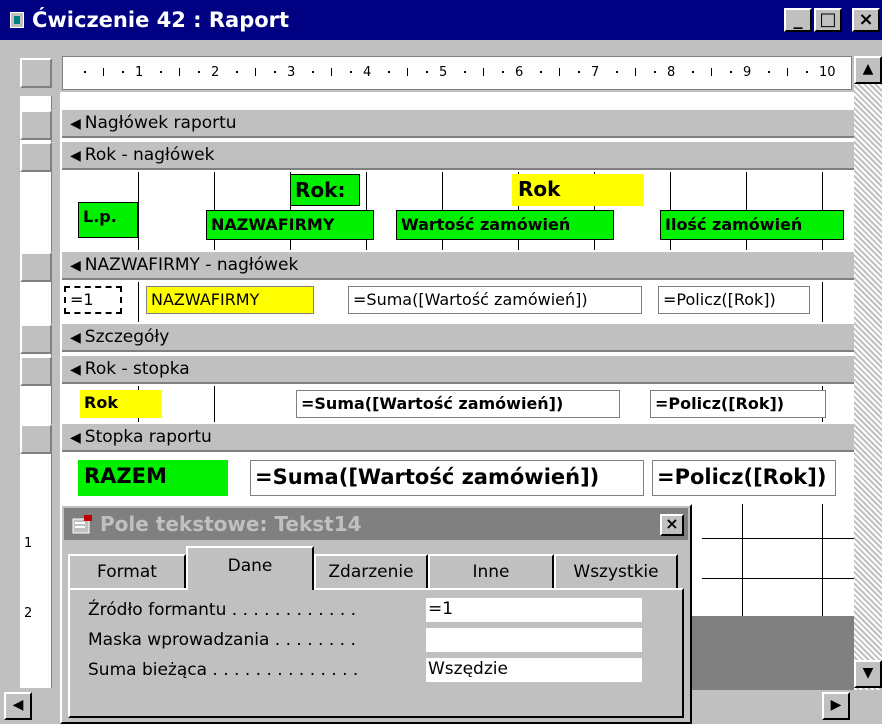 The image size is (882, 724). Describe the element at coordinates (36, 157) in the screenshot. I see `section-selector-rok-header` at that location.